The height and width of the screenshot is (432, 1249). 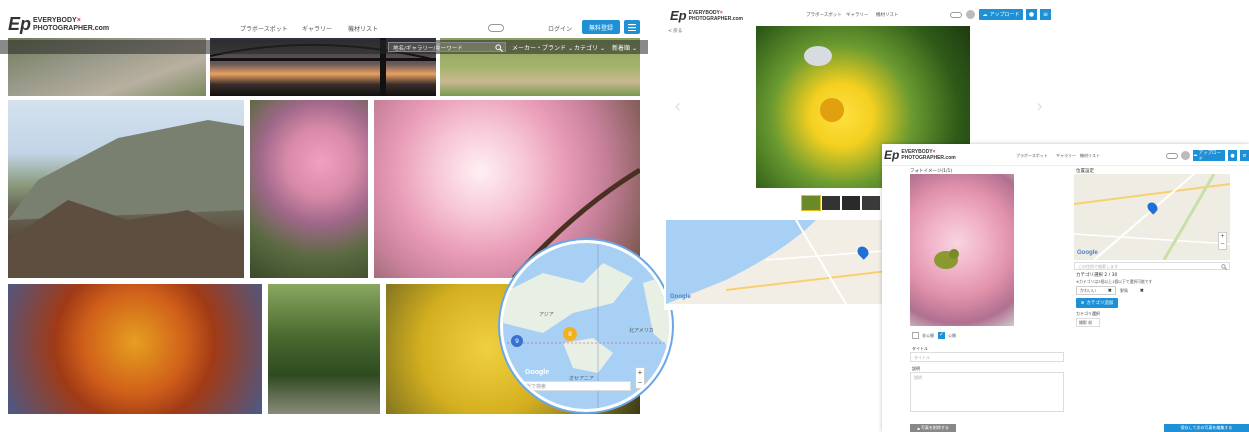 What do you see at coordinates (624, 47) in the screenshot?
I see `sort-filter: 新着順 ⌄` at bounding box center [624, 47].